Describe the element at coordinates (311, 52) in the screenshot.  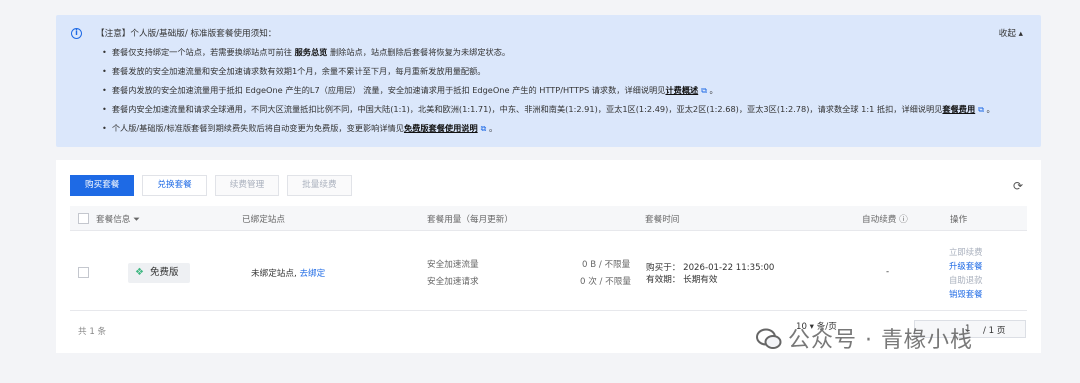
I see `service-overview-link: 服务总览` at that location.